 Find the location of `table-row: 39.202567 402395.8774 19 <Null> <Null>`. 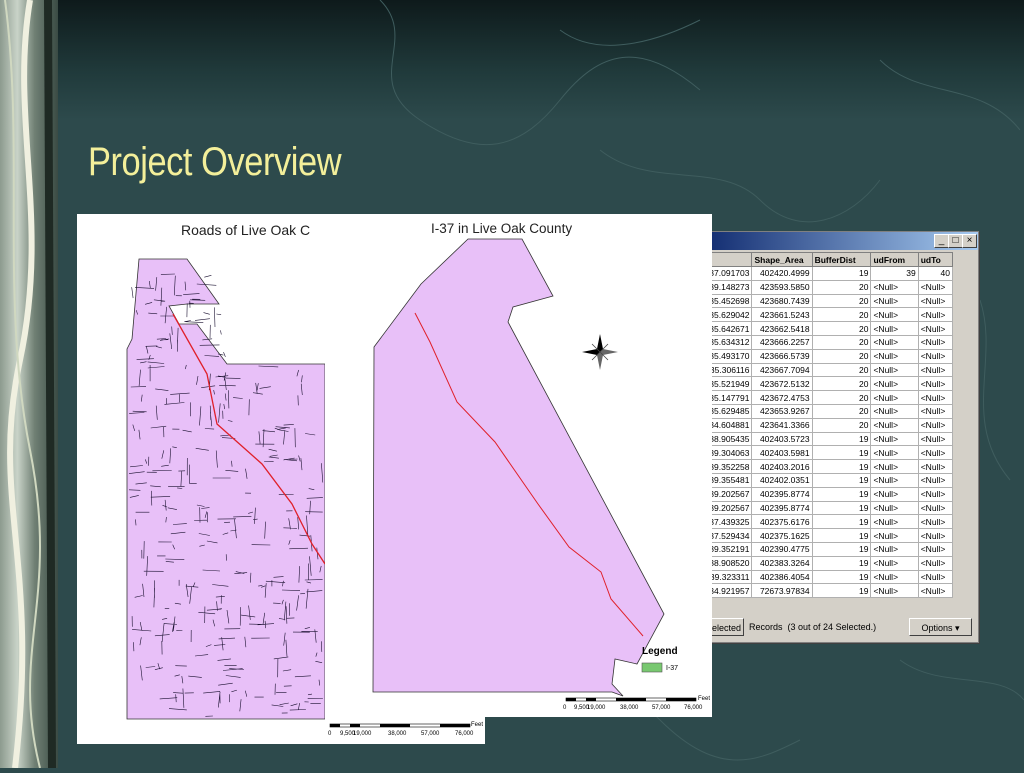

table-row: 39.202567 402395.8774 19 <Null> <Null> is located at coordinates (822, 508).